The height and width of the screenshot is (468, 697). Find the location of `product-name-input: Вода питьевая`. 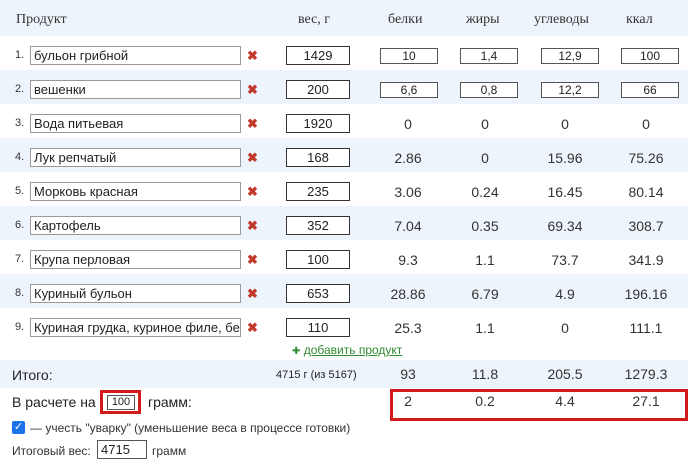

product-name-input: Вода питьевая is located at coordinates (135, 123).